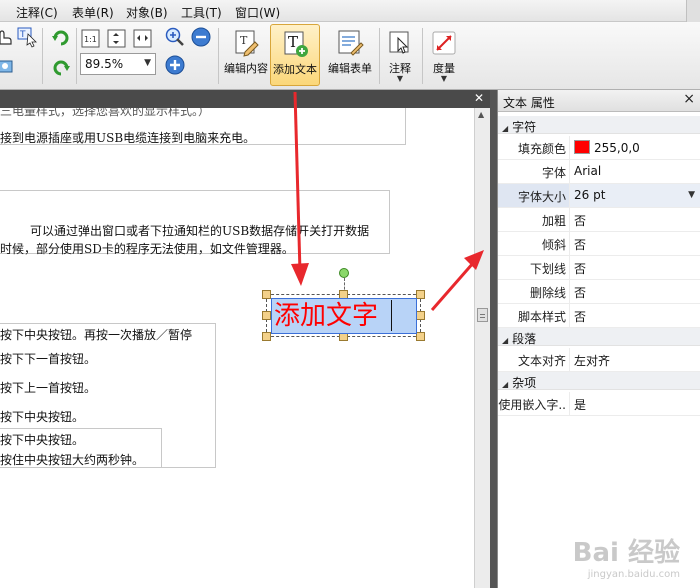 Image resolution: width=700 pixels, height=588 pixels. I want to click on prop-key: 文本对齐, so click(534, 359).